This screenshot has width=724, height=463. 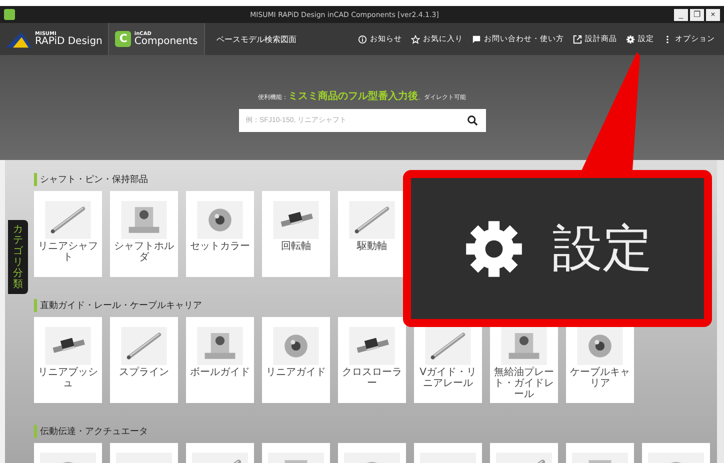 What do you see at coordinates (19, 39) in the screenshot?
I see `triangle-logo-icon` at bounding box center [19, 39].